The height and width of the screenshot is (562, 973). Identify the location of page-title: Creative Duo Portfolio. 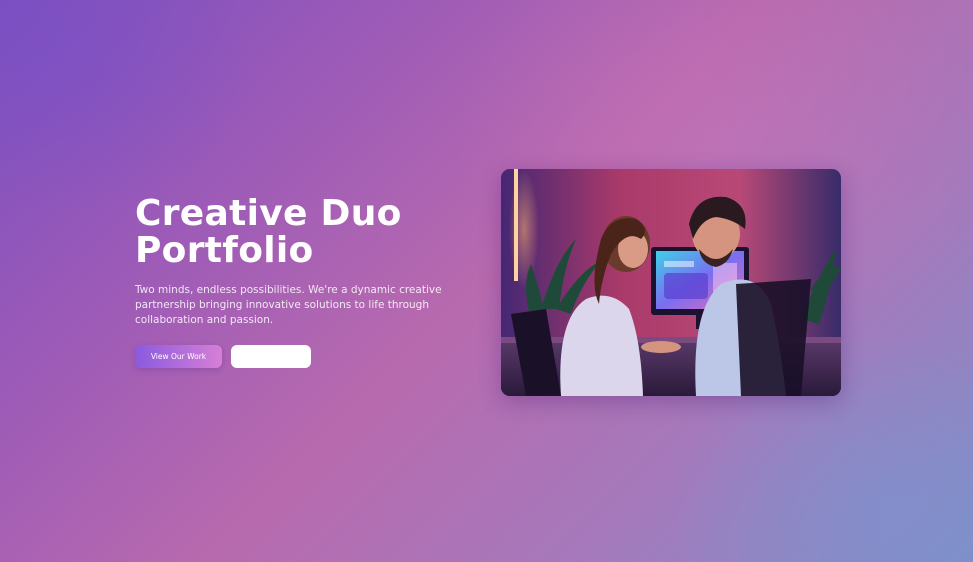
(300, 232).